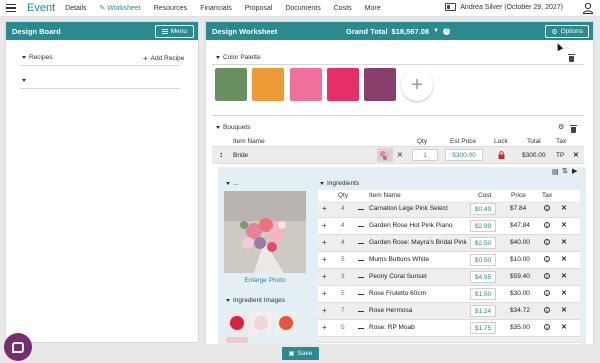 Image resolution: width=600 pixels, height=363 pixels. What do you see at coordinates (18, 347) in the screenshot?
I see `chat-support-button` at bounding box center [18, 347].